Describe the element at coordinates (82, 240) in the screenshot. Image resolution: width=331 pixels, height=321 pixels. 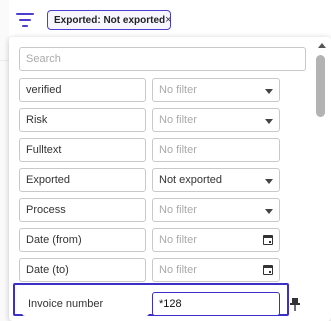
I see `filter-name-field: Date (from)` at that location.